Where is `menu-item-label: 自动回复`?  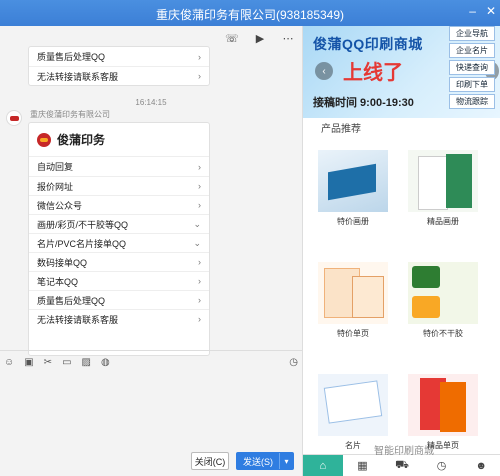 menu-item-label: 自动回复 is located at coordinates (55, 167).